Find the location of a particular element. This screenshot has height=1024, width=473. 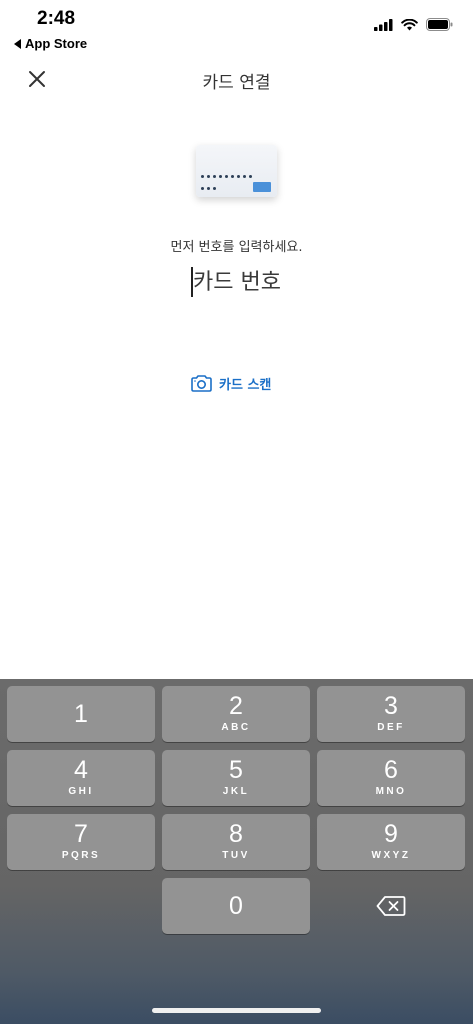

back-arrow-icon is located at coordinates (17, 43).